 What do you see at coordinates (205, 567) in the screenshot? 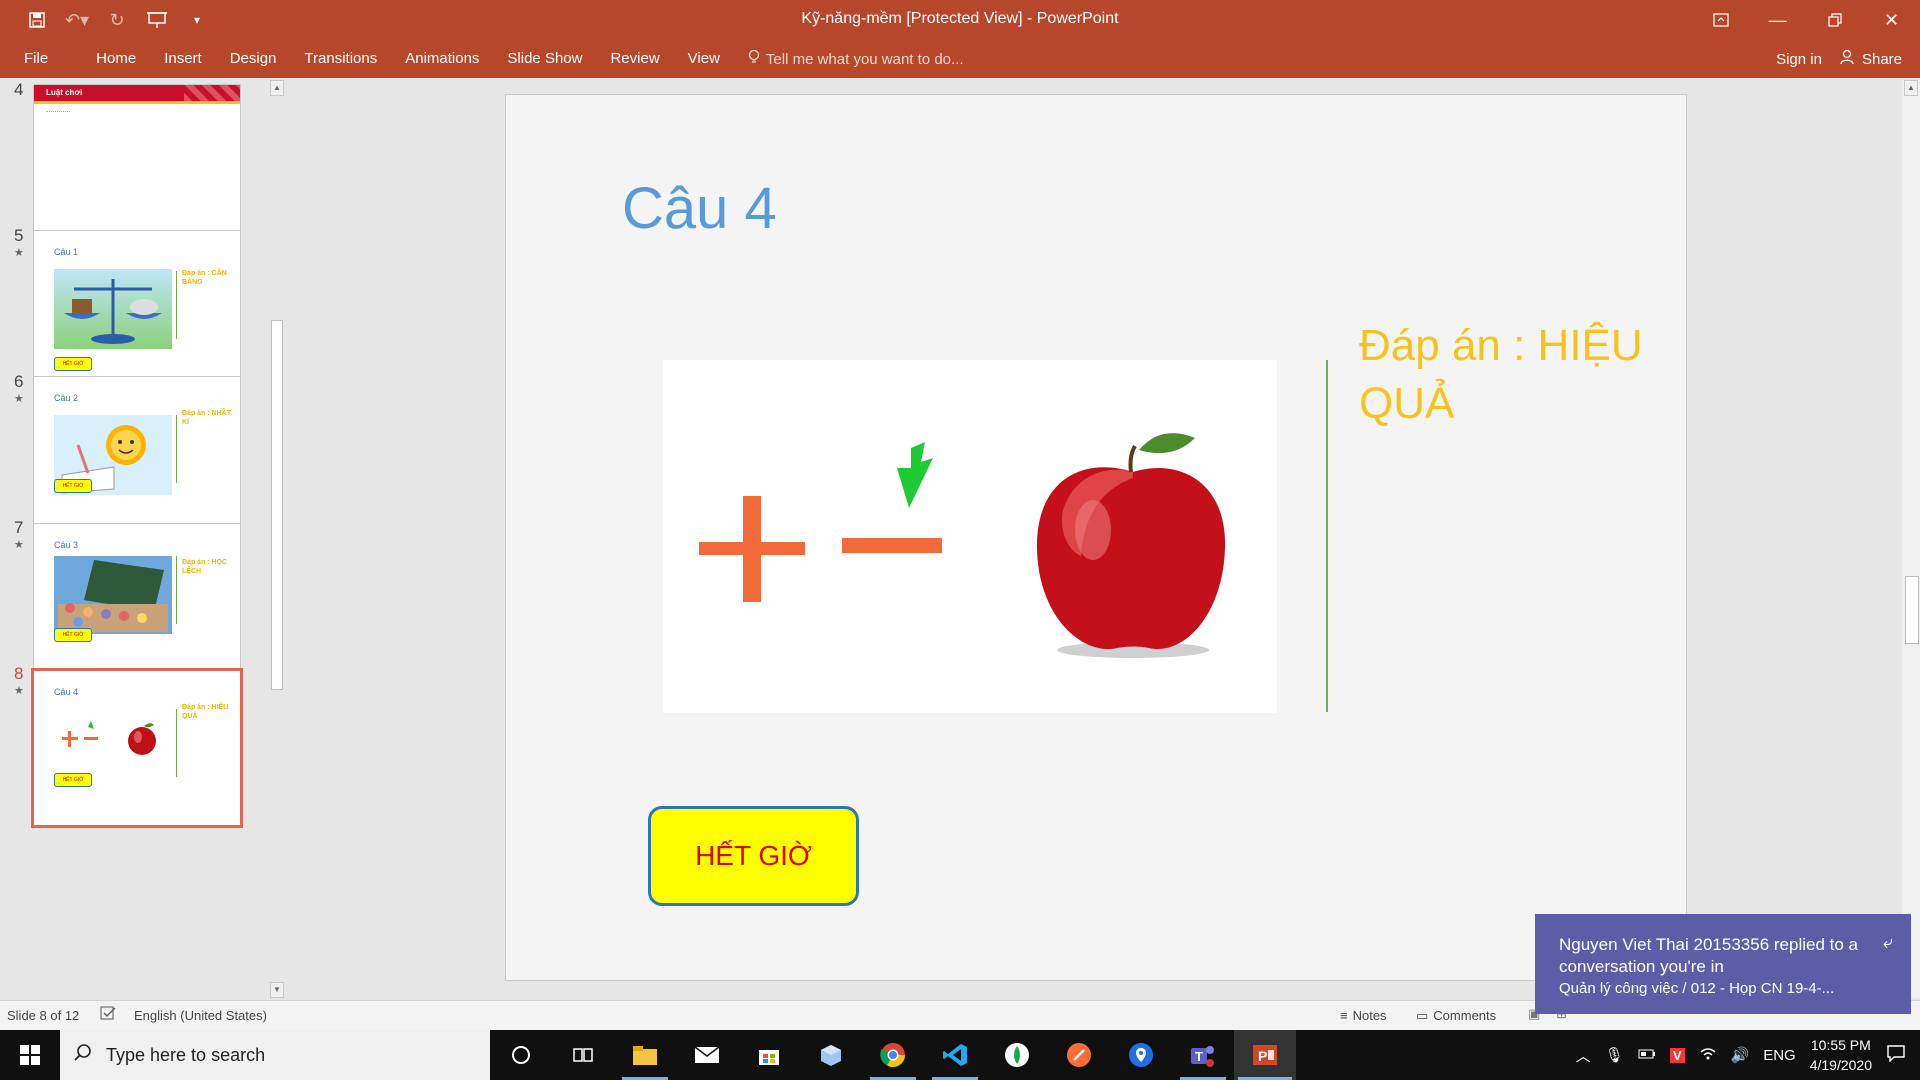
I see `thumb-answer: Đáp án : HỌC LỆCH` at bounding box center [205, 567].